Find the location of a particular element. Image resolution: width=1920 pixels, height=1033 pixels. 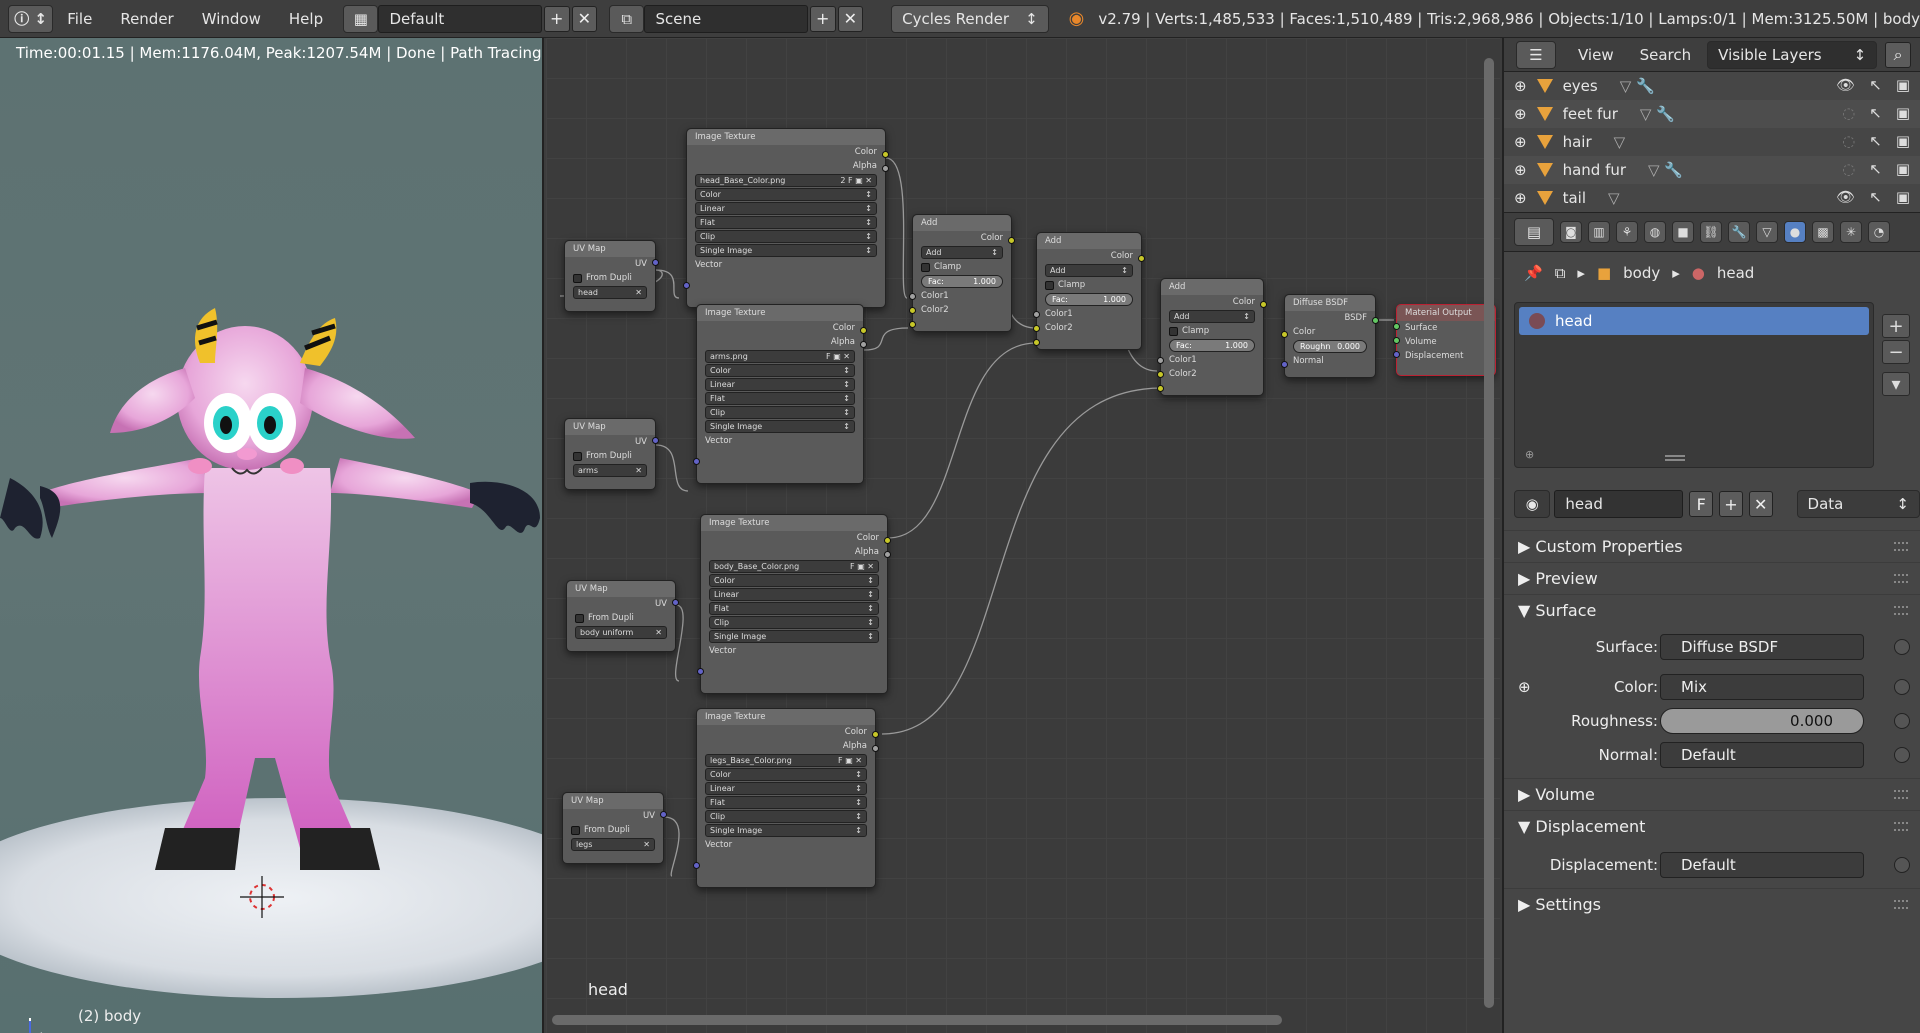

outliner-menu-search: Search is located at coordinates (1666, 55).